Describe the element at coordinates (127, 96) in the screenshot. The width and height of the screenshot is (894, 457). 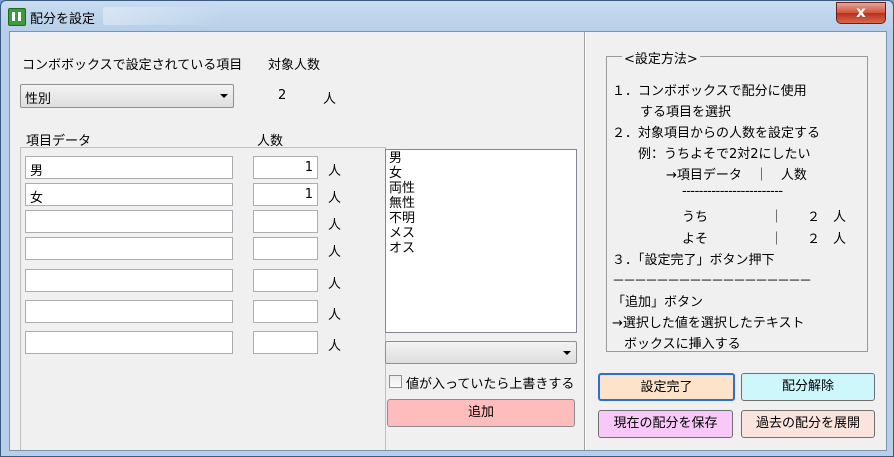
I see `item-combo: 性別` at that location.